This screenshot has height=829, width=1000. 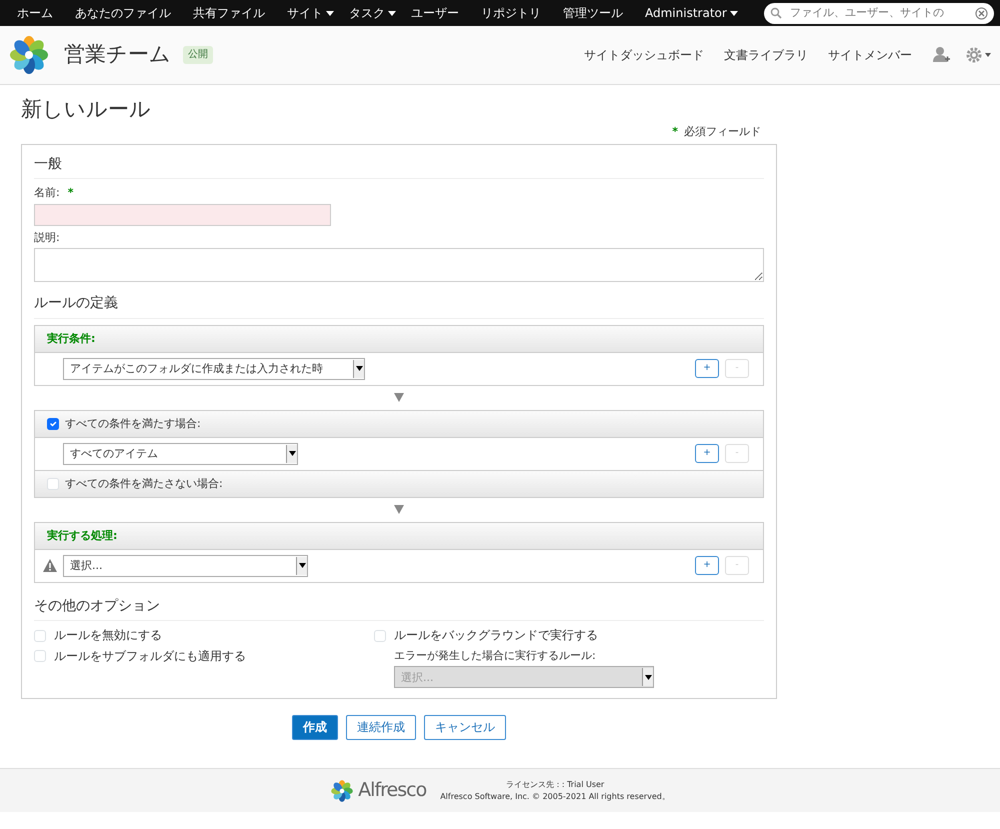 I want to click on checkbox-label: すべての条件を満たす場合:, so click(x=133, y=424).